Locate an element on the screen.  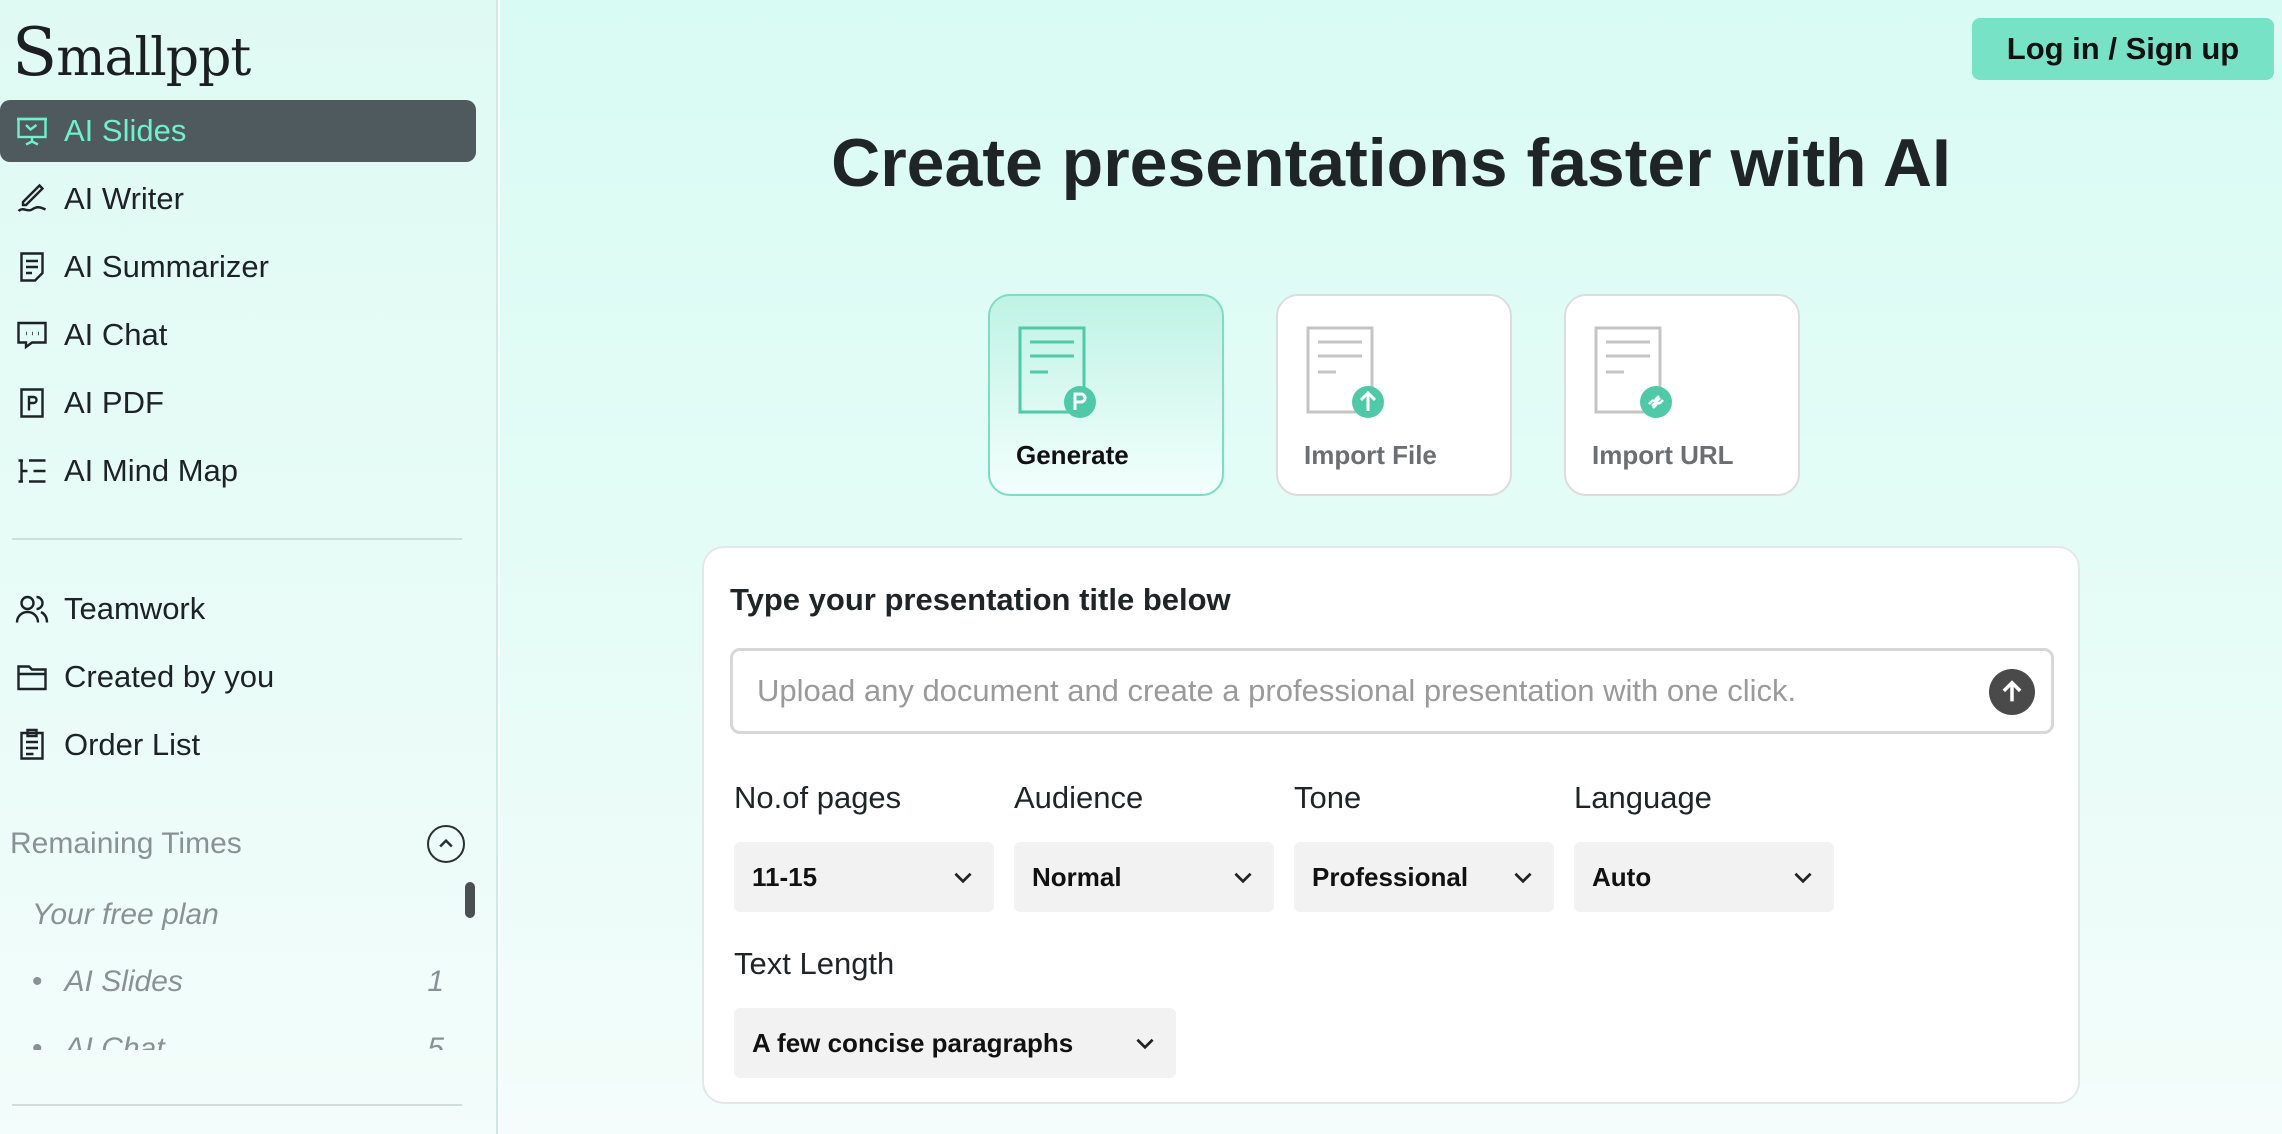
sidebar-item-label: AI Mind Map is located at coordinates (151, 470).